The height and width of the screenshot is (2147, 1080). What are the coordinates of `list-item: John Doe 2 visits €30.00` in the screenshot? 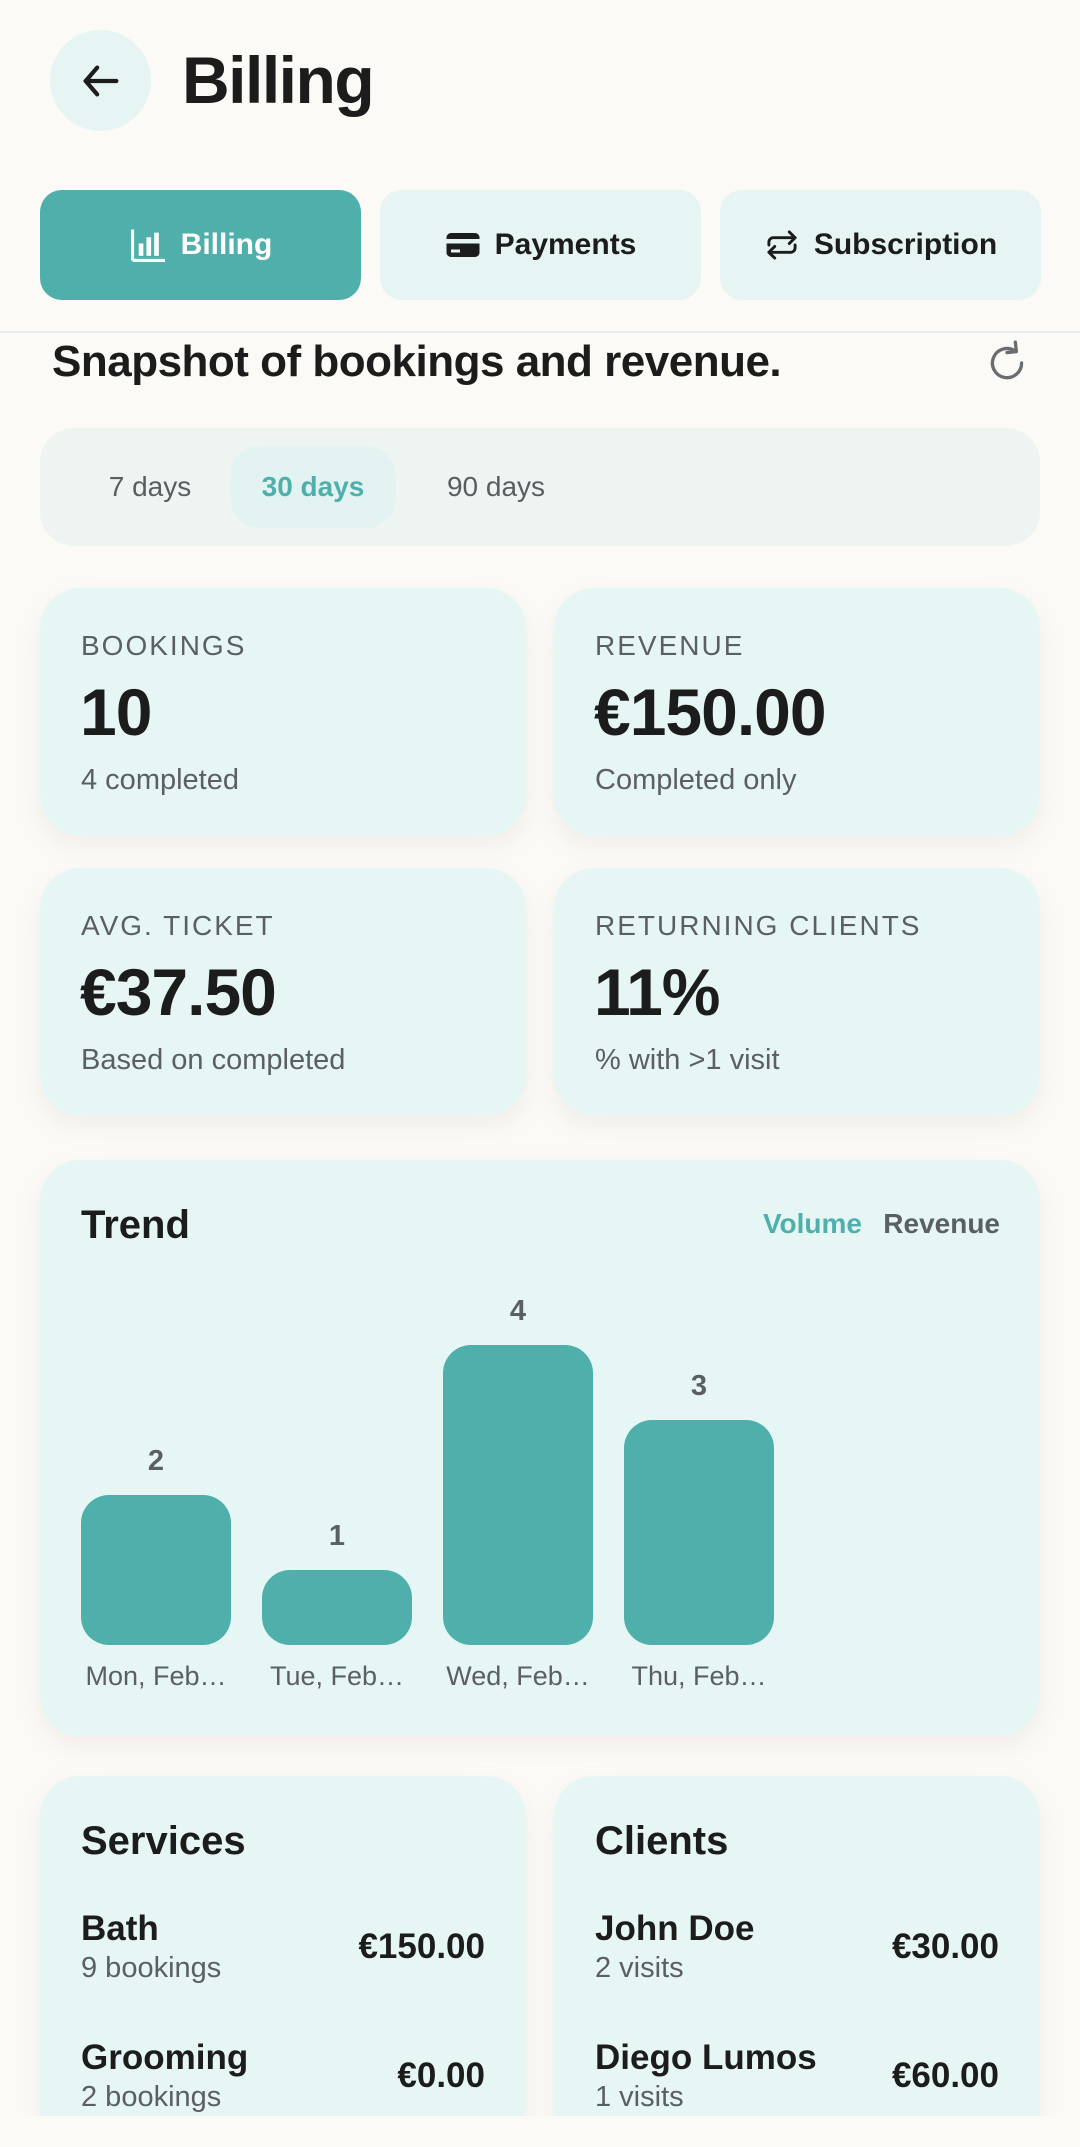 It's located at (797, 1948).